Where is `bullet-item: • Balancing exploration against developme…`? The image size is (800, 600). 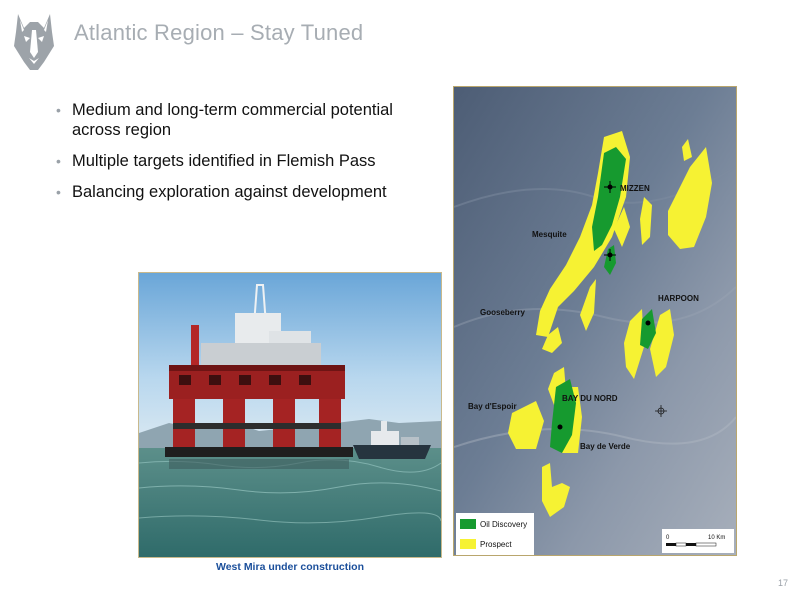
bullet-item: • Balancing exploration against developme… is located at coordinates (246, 192).